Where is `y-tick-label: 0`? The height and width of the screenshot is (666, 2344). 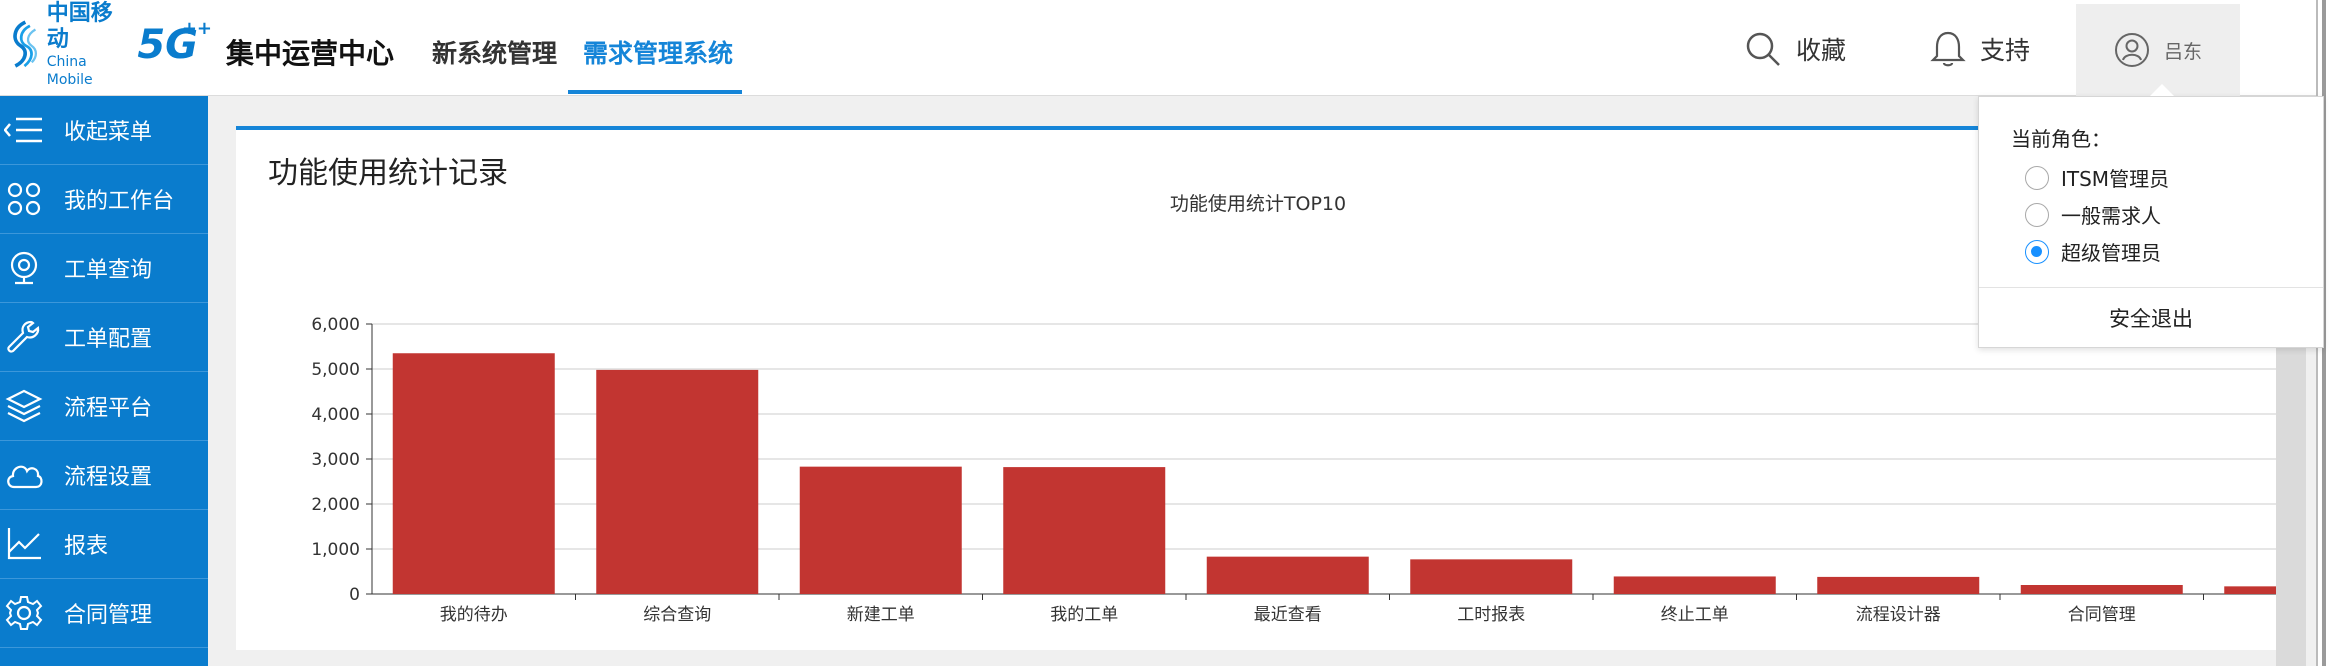 y-tick-label: 0 is located at coordinates (354, 595).